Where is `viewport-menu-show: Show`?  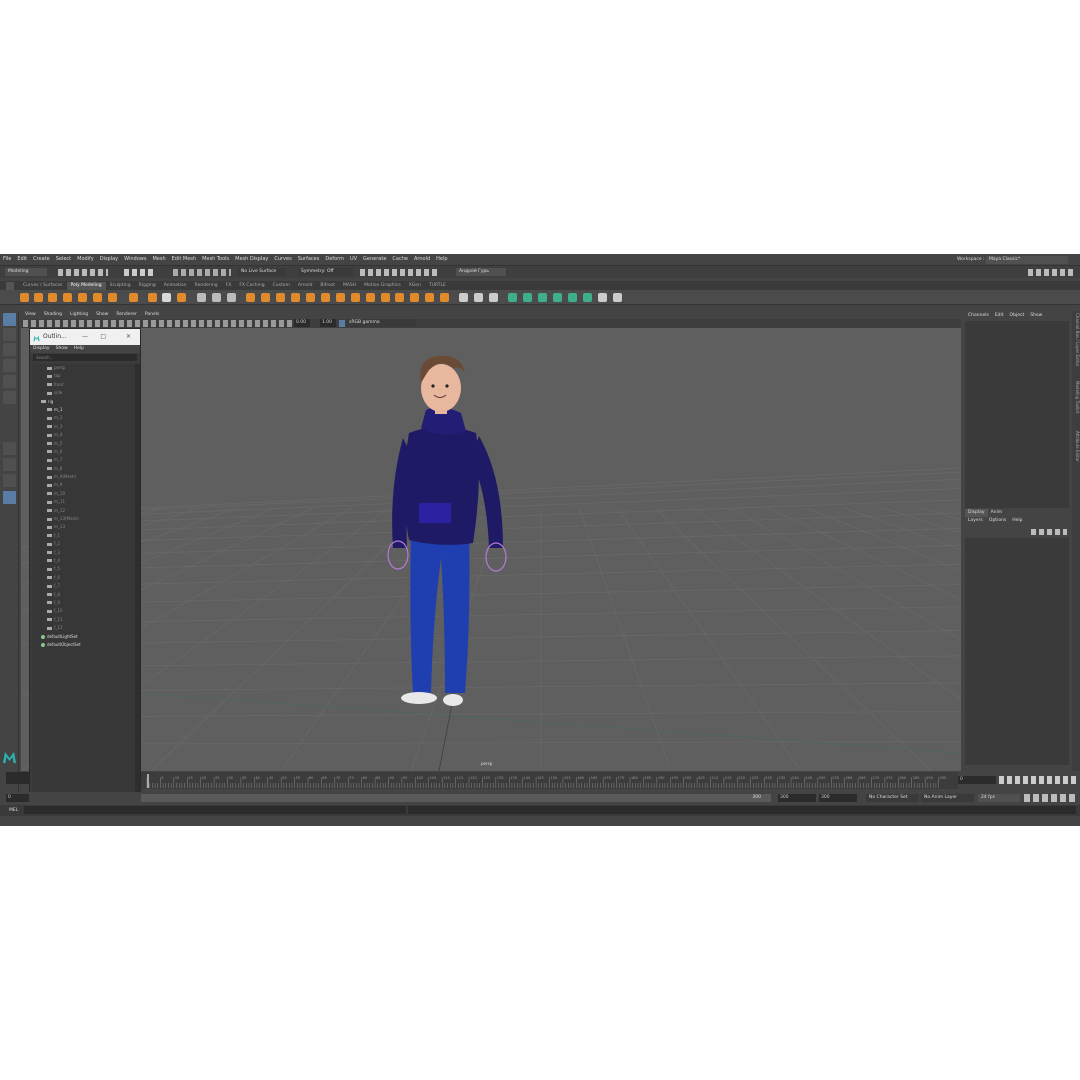
viewport-menu-show: Show is located at coordinates (102, 315).